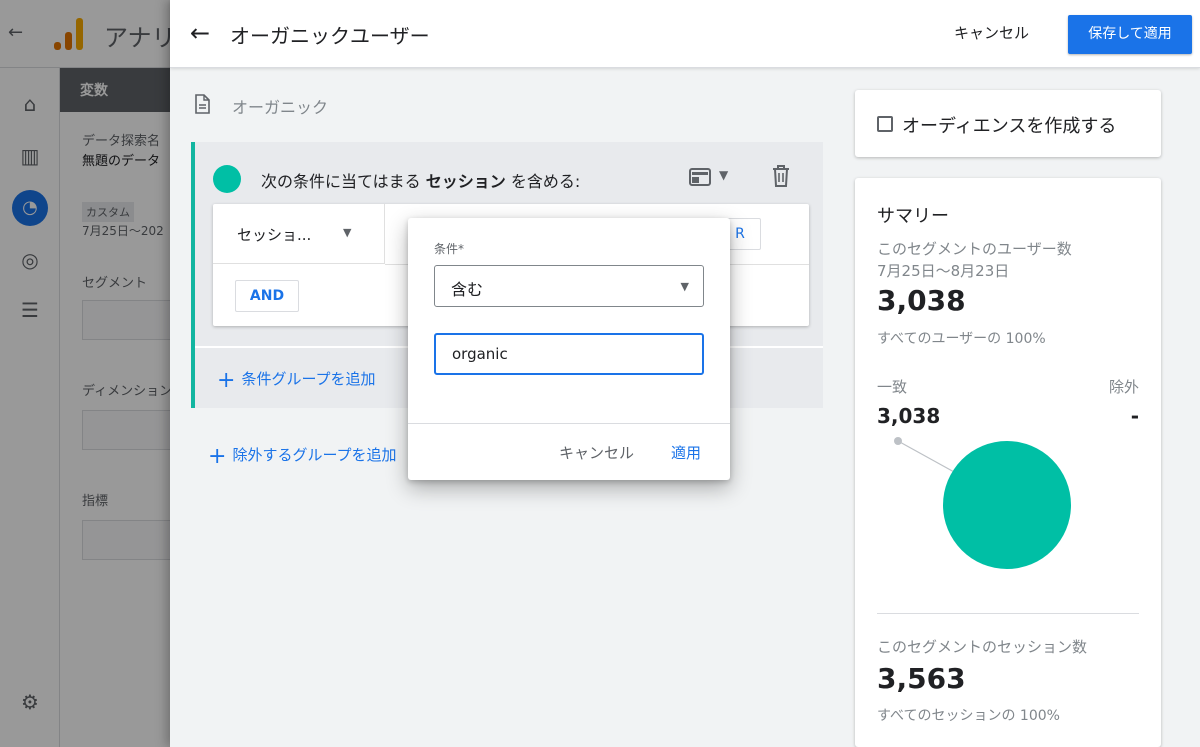 The image size is (1200, 747). I want to click on condition-scope: セッション, so click(466, 181).